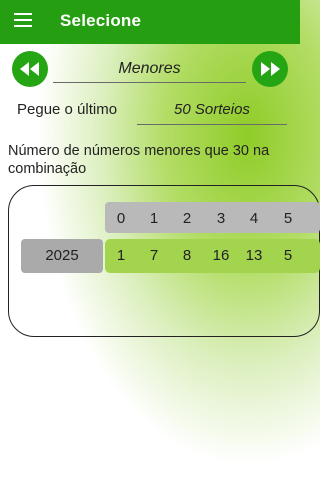  What do you see at coordinates (187, 255) in the screenshot?
I see `data-cell: 8` at bounding box center [187, 255].